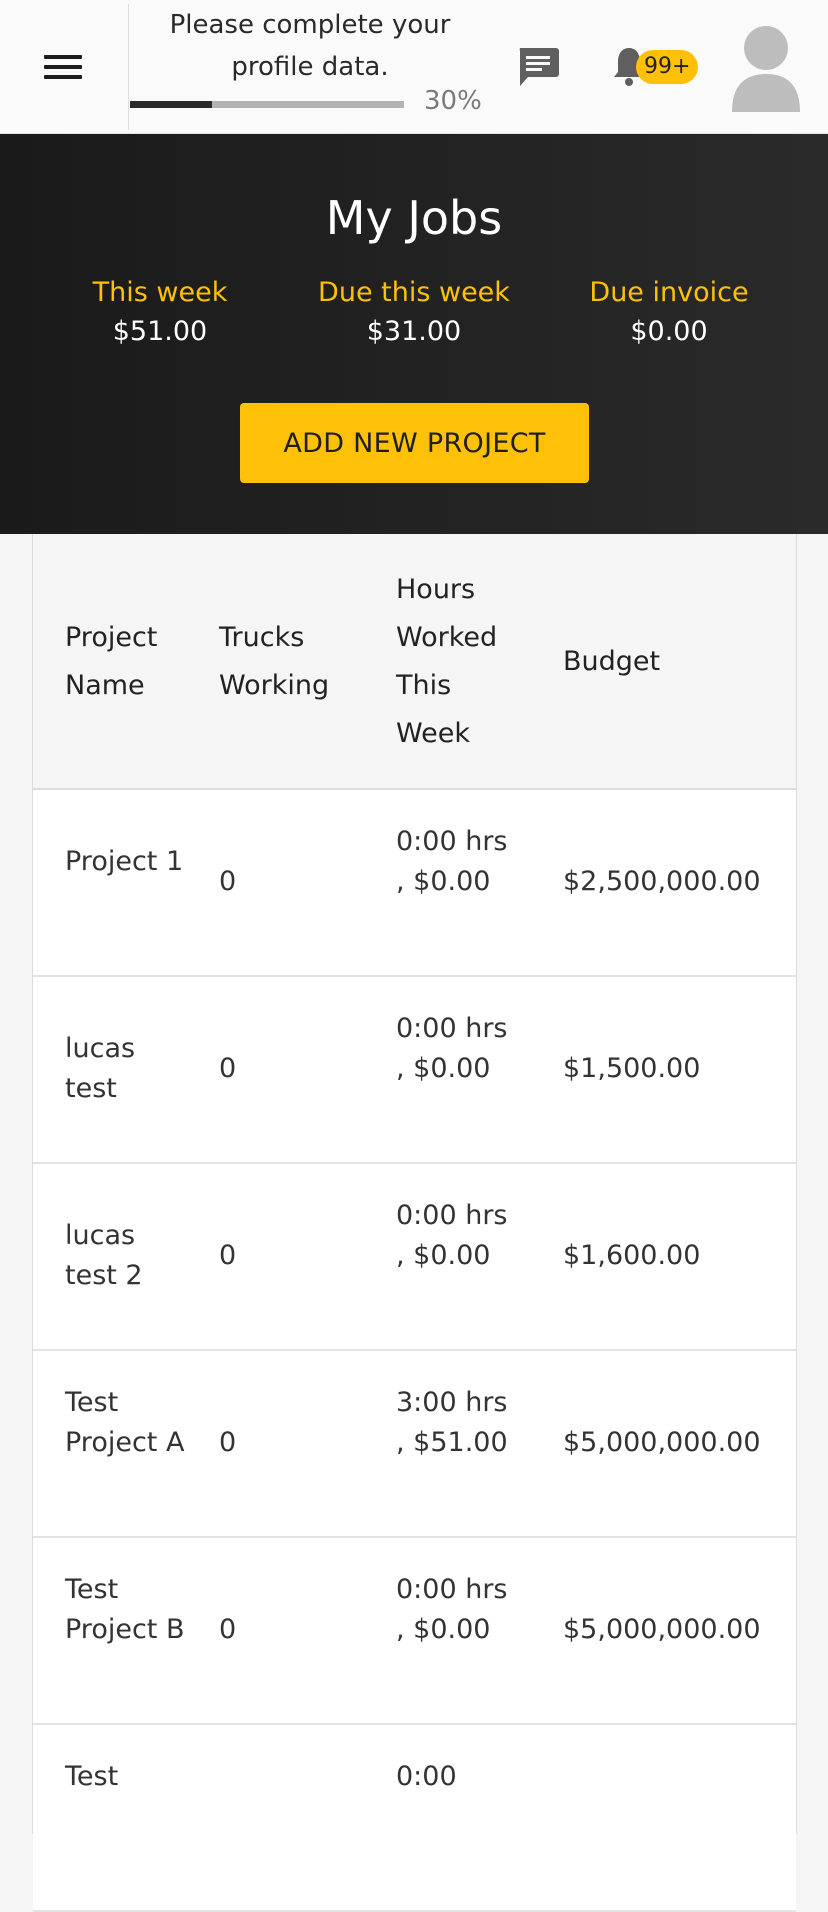 The height and width of the screenshot is (1912, 828). I want to click on table-row: lucas test 0 0:00 hrs , $0.00 $1,500.00, so click(414, 1070).